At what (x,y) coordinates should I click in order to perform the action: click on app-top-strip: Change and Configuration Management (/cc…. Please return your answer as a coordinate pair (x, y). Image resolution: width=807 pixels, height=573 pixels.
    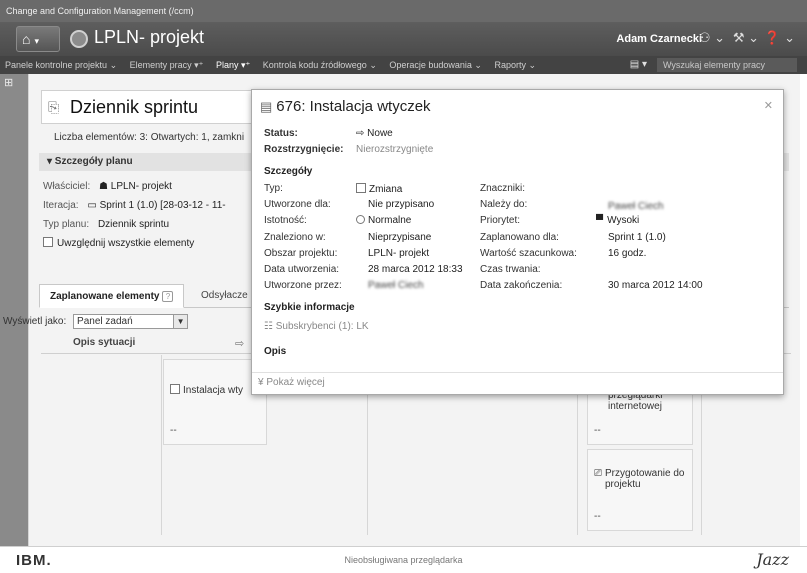
    Looking at the image, I should click on (403, 11).